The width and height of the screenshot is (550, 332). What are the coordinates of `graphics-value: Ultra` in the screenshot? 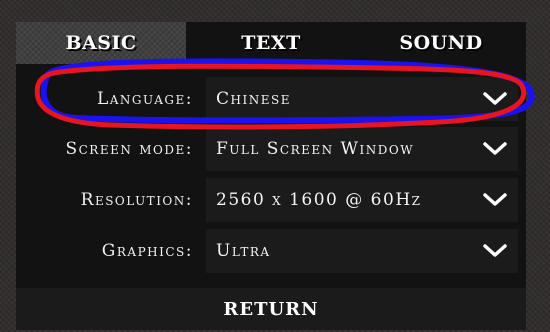 It's located at (243, 251).